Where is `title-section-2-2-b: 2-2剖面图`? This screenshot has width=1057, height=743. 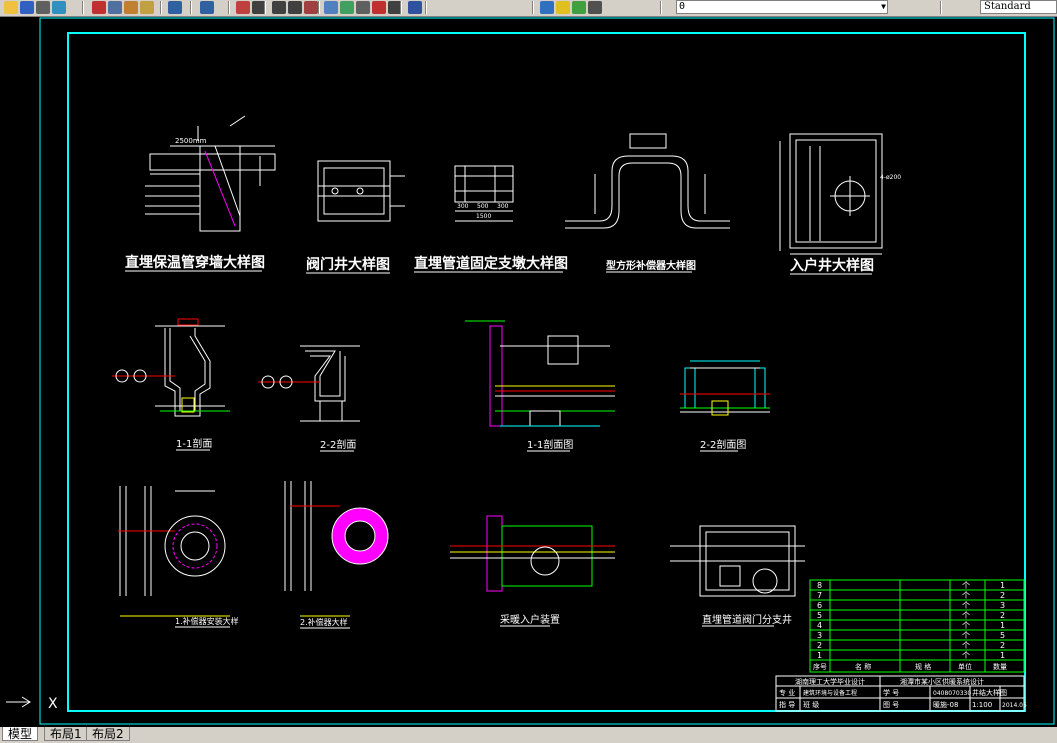
title-section-2-2-b: 2-2剖面图 is located at coordinates (723, 444).